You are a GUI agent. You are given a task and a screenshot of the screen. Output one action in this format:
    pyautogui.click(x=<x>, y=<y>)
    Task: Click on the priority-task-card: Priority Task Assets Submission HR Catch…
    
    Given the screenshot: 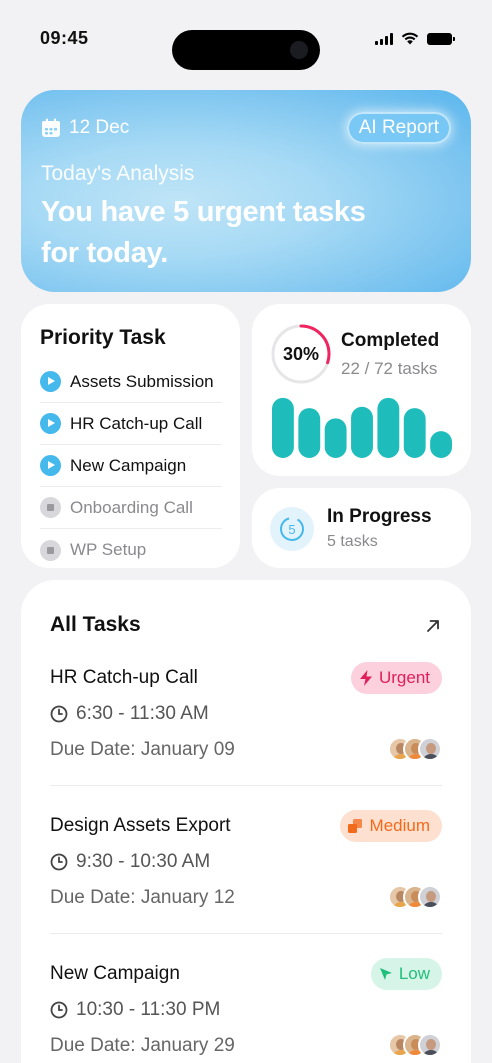 What is the action you would take?
    pyautogui.click(x=130, y=436)
    